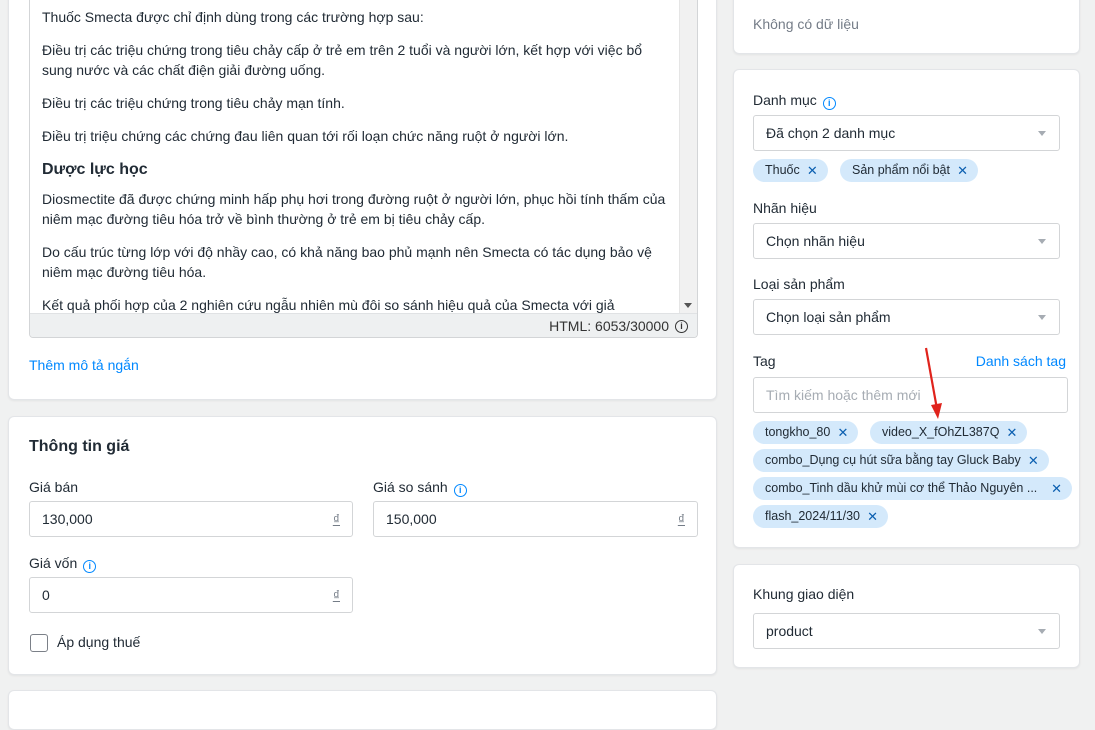 The height and width of the screenshot is (730, 1095). I want to click on sell-price-label: Giá bán, so click(53, 487).